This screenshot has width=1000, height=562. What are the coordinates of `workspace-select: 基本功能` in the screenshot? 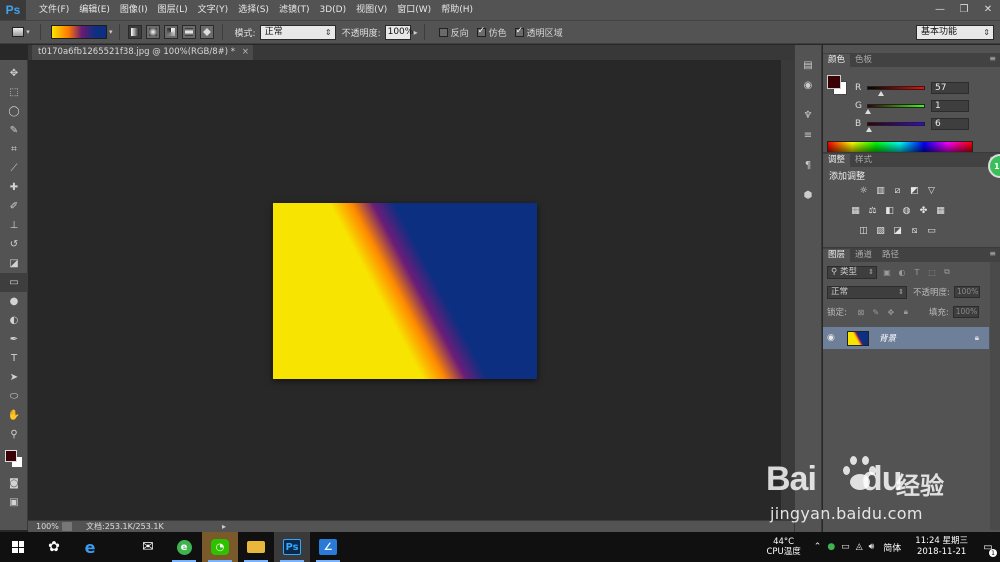 It's located at (955, 32).